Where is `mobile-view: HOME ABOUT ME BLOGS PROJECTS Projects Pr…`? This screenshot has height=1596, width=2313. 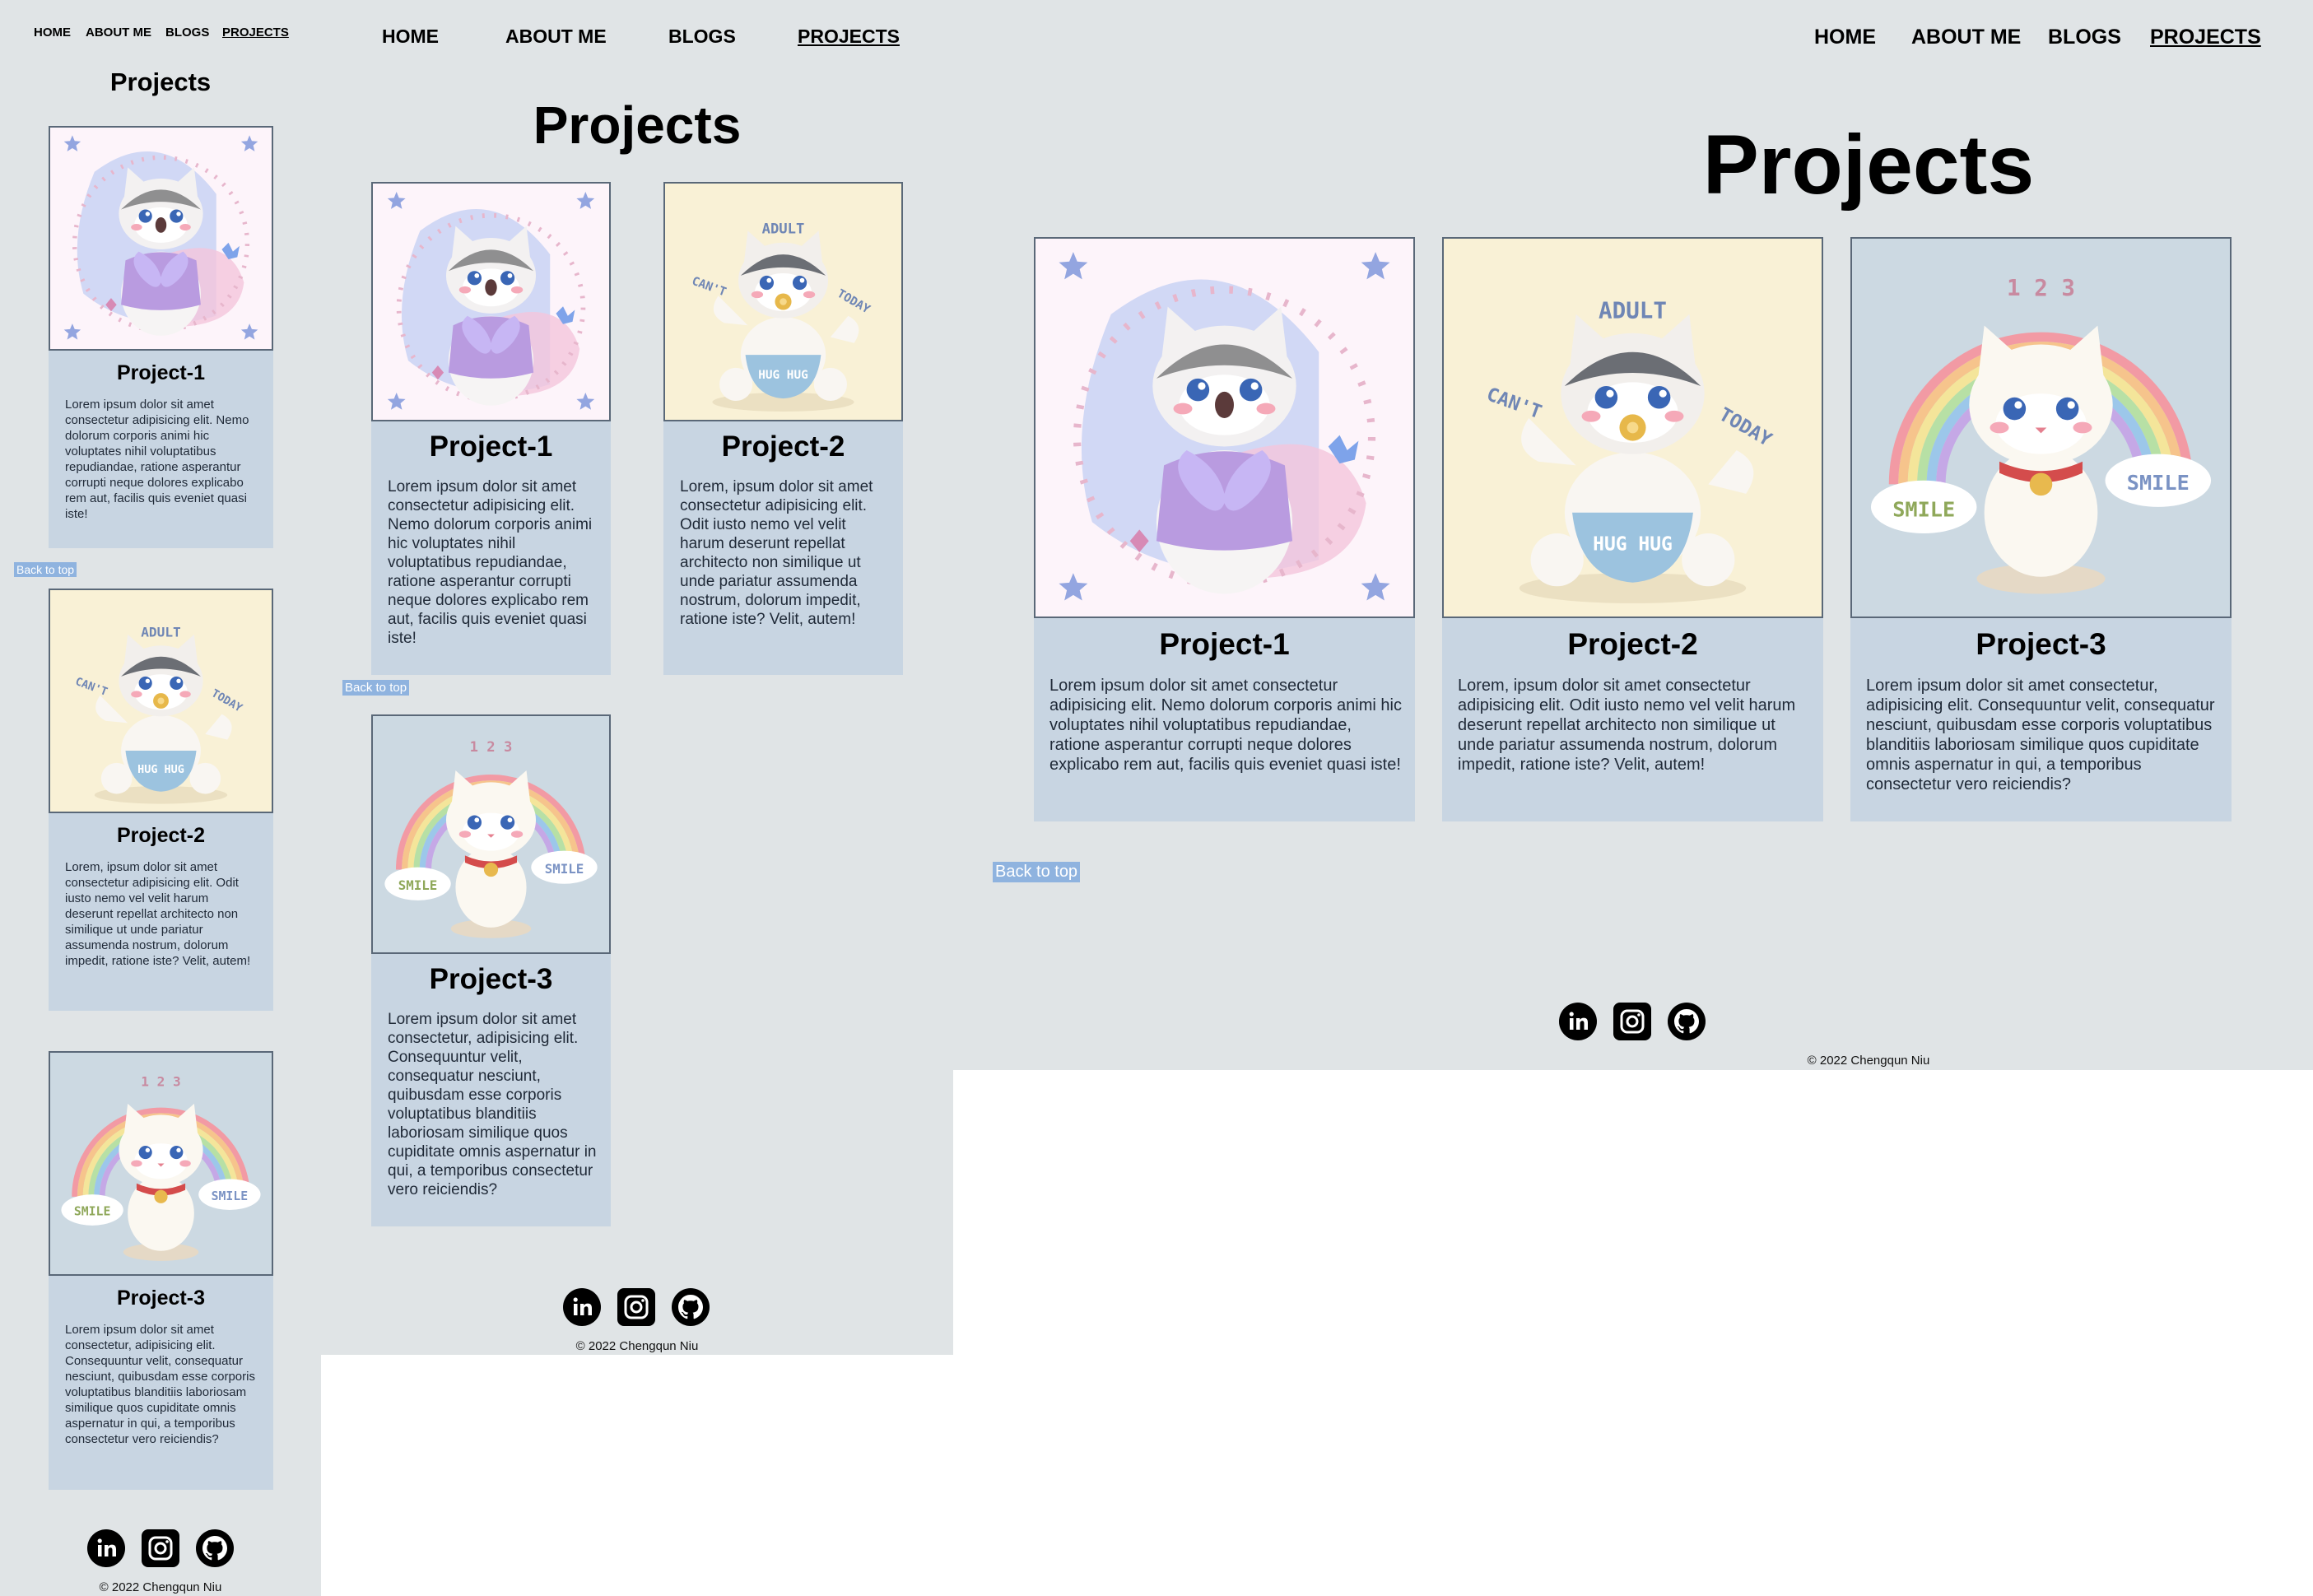 mobile-view: HOME ABOUT ME BLOGS PROJECTS Projects Pr… is located at coordinates (160, 798).